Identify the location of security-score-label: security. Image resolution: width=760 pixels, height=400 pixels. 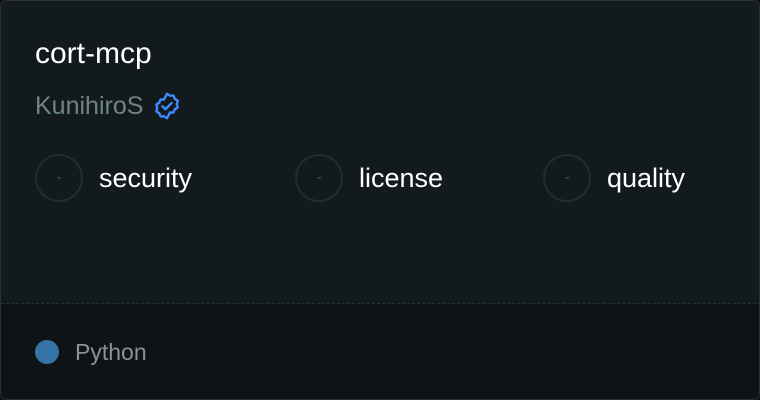
(146, 177).